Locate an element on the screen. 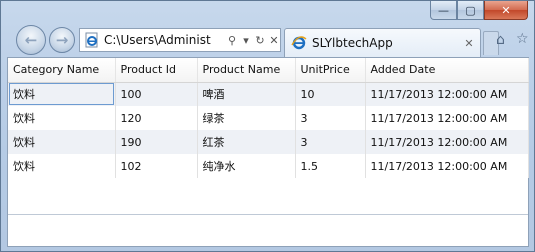  grid-bottom-divider is located at coordinates (268, 214).